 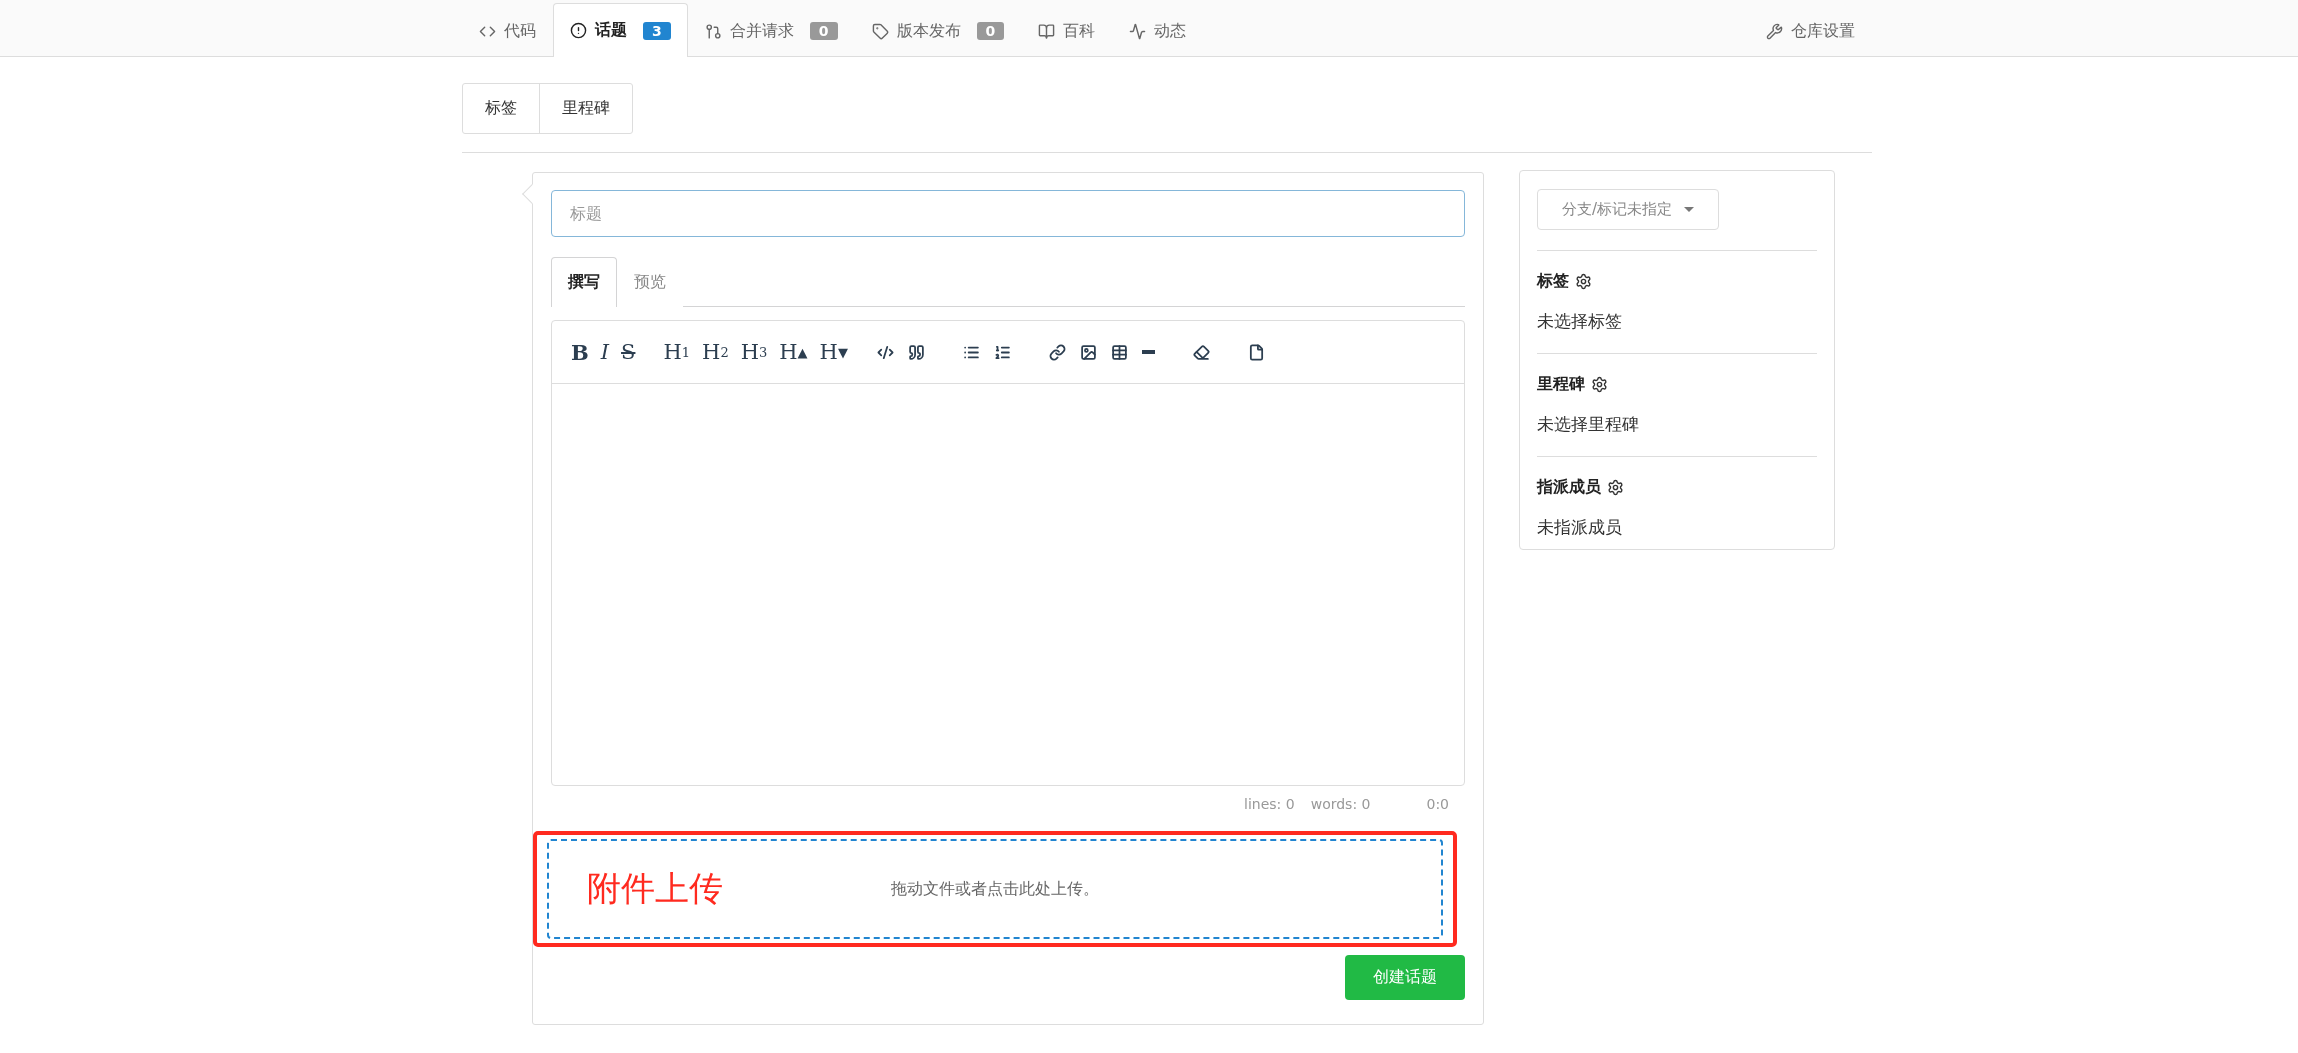 I want to click on nav-tab: 动态, so click(x=1158, y=30).